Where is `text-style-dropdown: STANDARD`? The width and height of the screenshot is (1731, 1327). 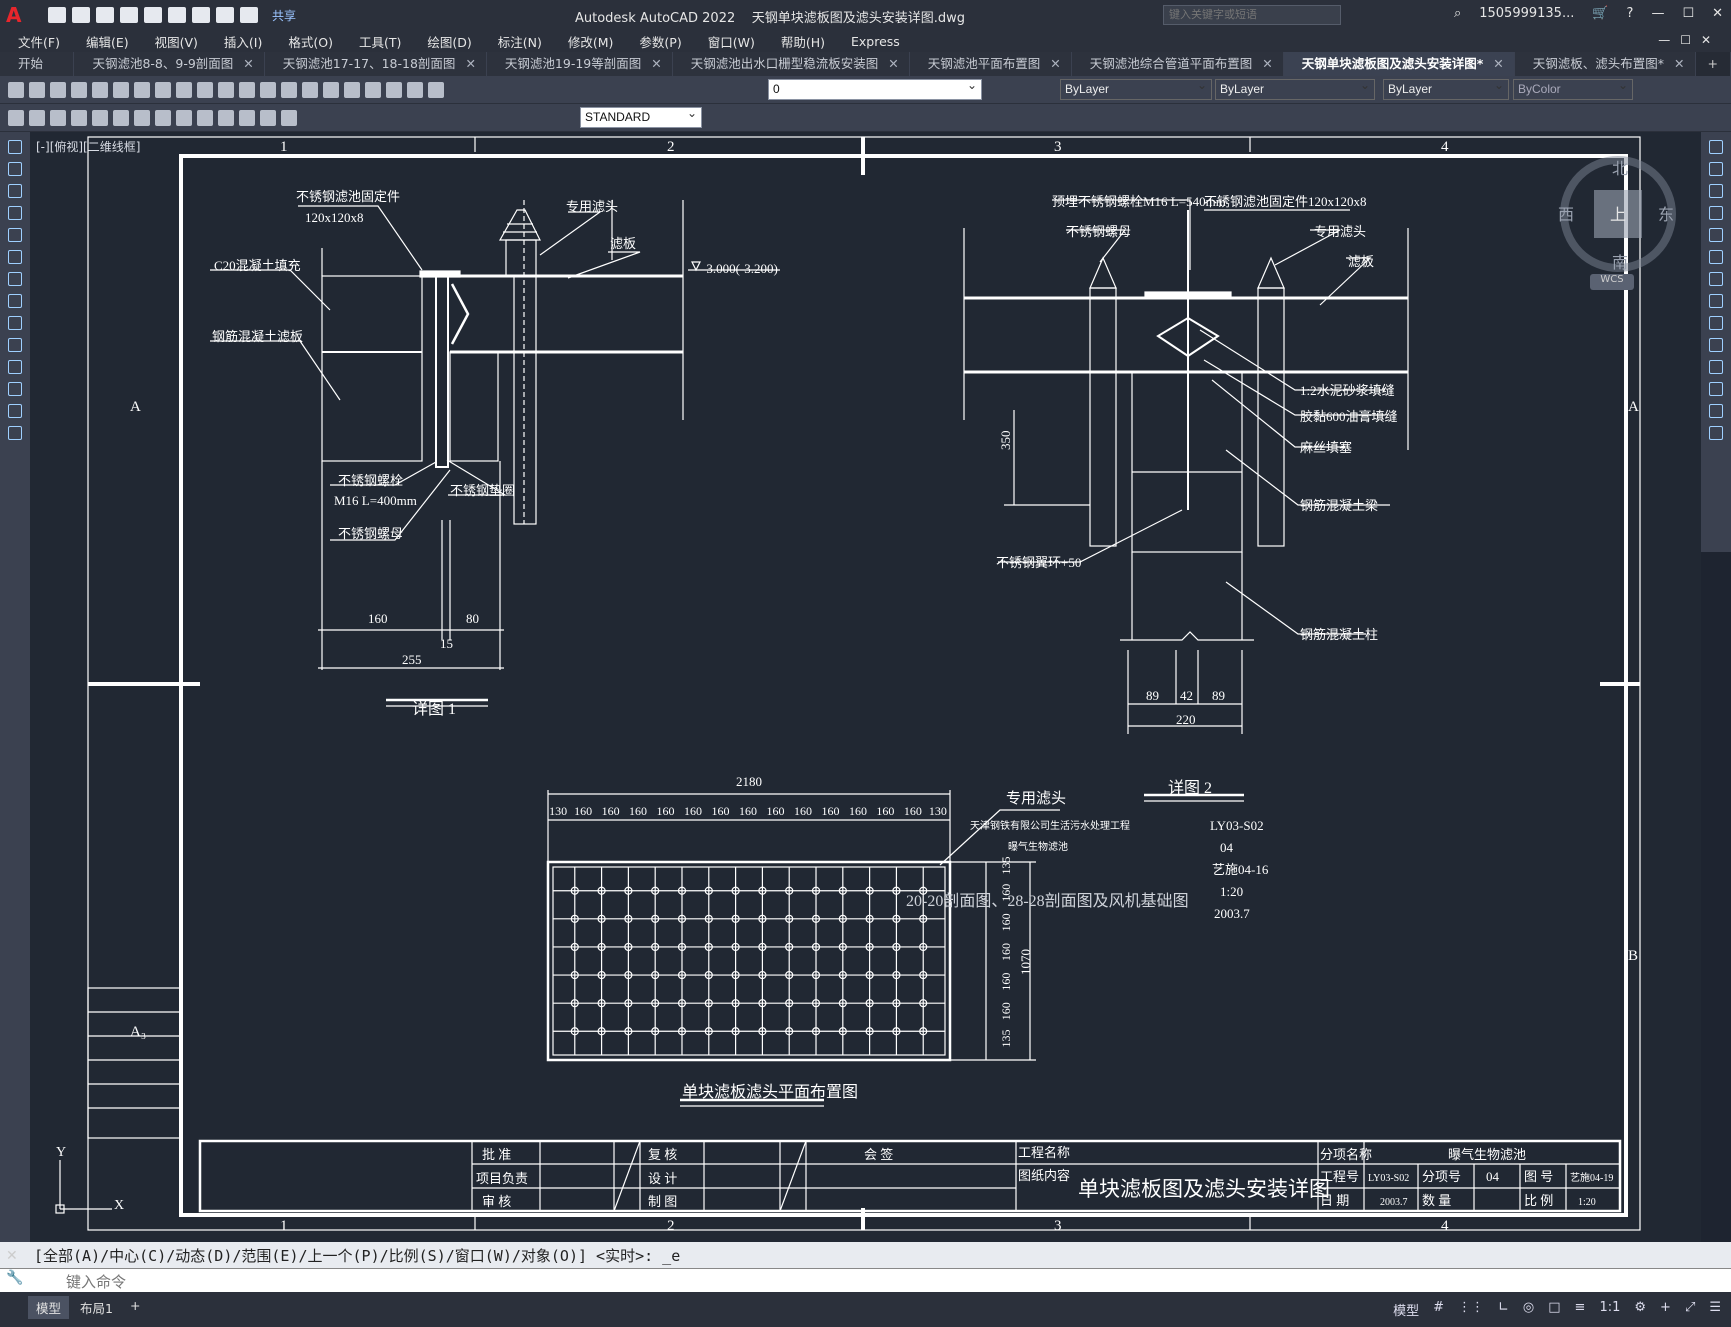
text-style-dropdown: STANDARD is located at coordinates (641, 117).